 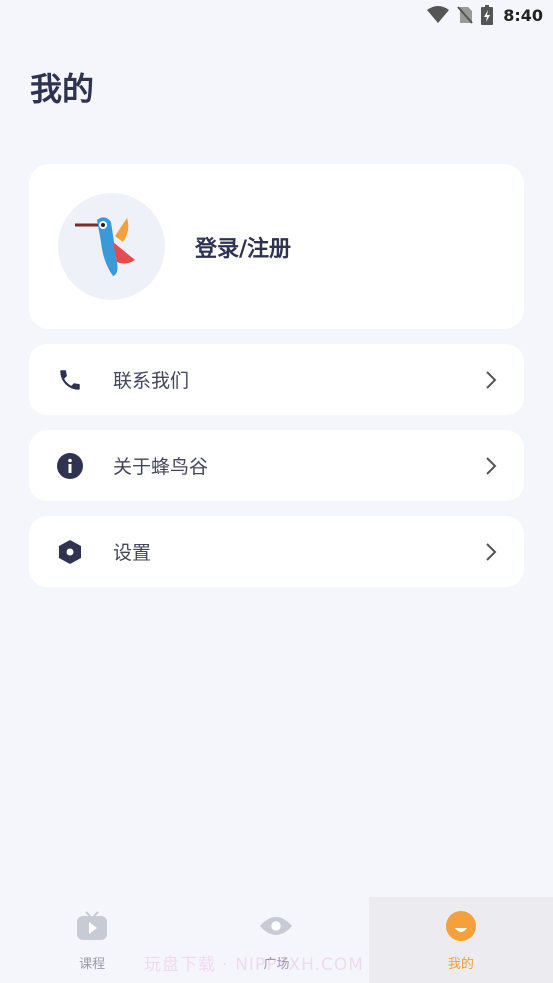 I want to click on page-title: 我的, so click(x=62, y=89).